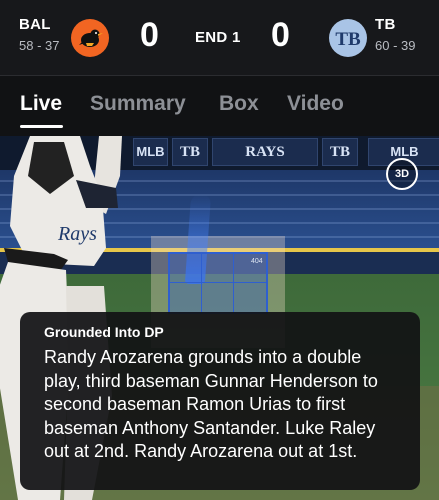 The width and height of the screenshot is (439, 500). Describe the element at coordinates (90, 38) in the screenshot. I see `orioles-logo-icon` at that location.